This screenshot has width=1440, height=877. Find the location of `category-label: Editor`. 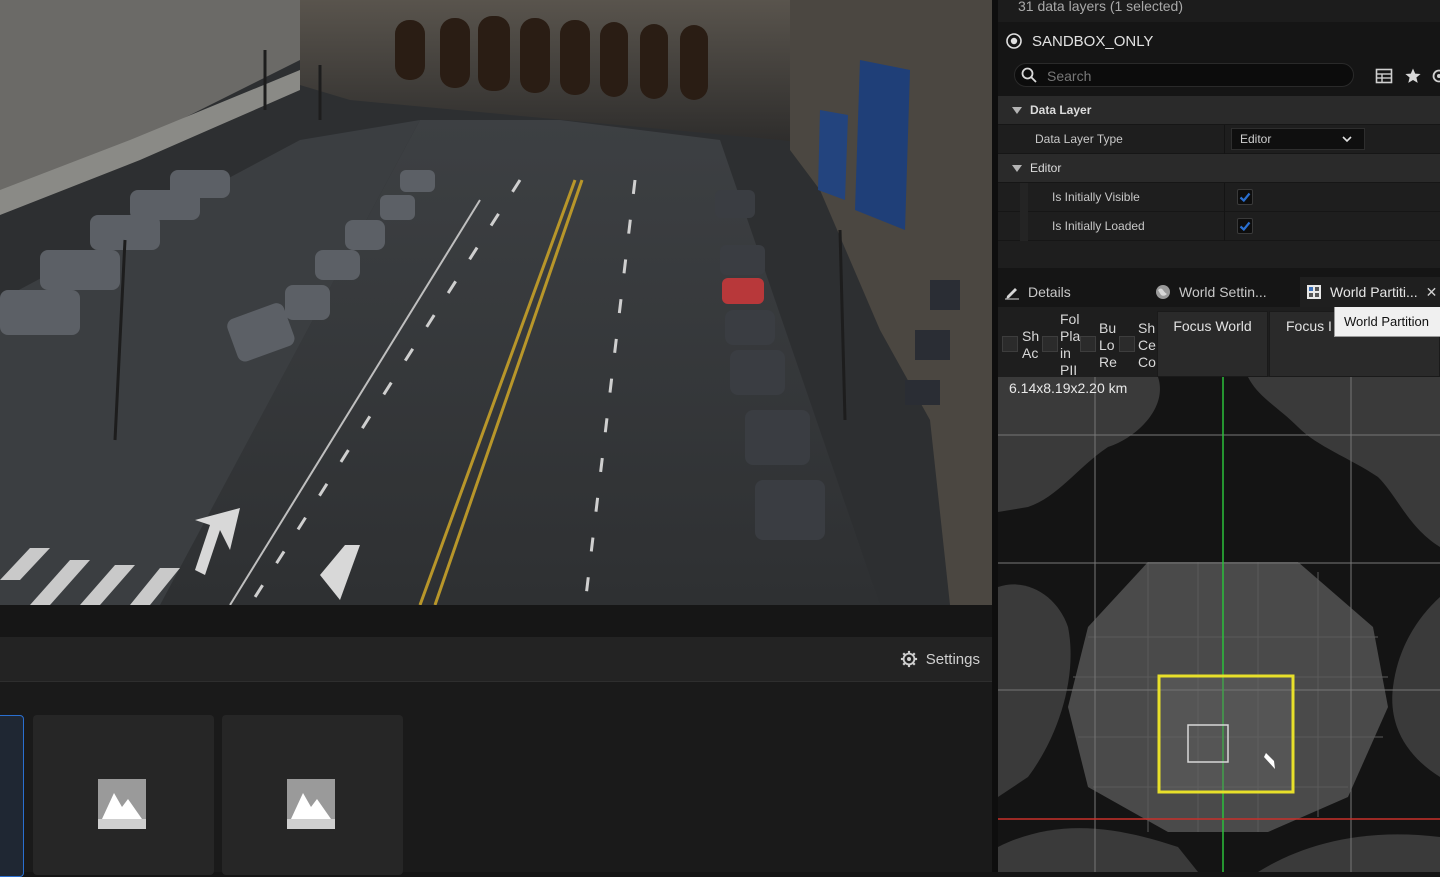

category-label: Editor is located at coordinates (1045, 168).